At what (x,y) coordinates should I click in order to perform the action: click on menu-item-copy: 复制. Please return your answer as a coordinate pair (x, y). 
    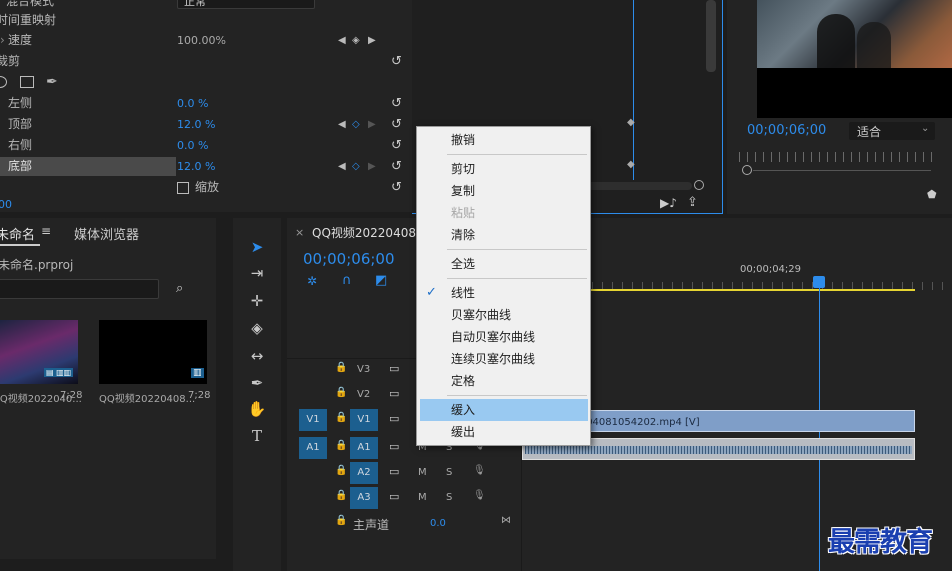
    Looking at the image, I should click on (504, 191).